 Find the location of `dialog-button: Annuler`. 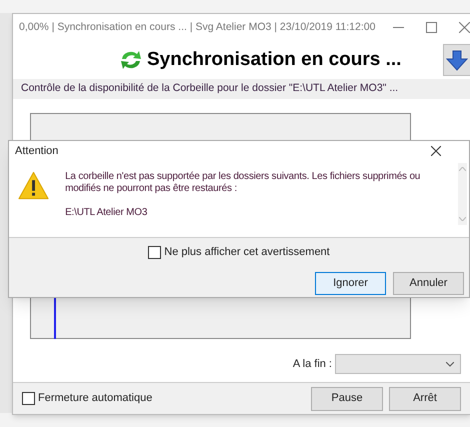

dialog-button: Annuler is located at coordinates (428, 283).